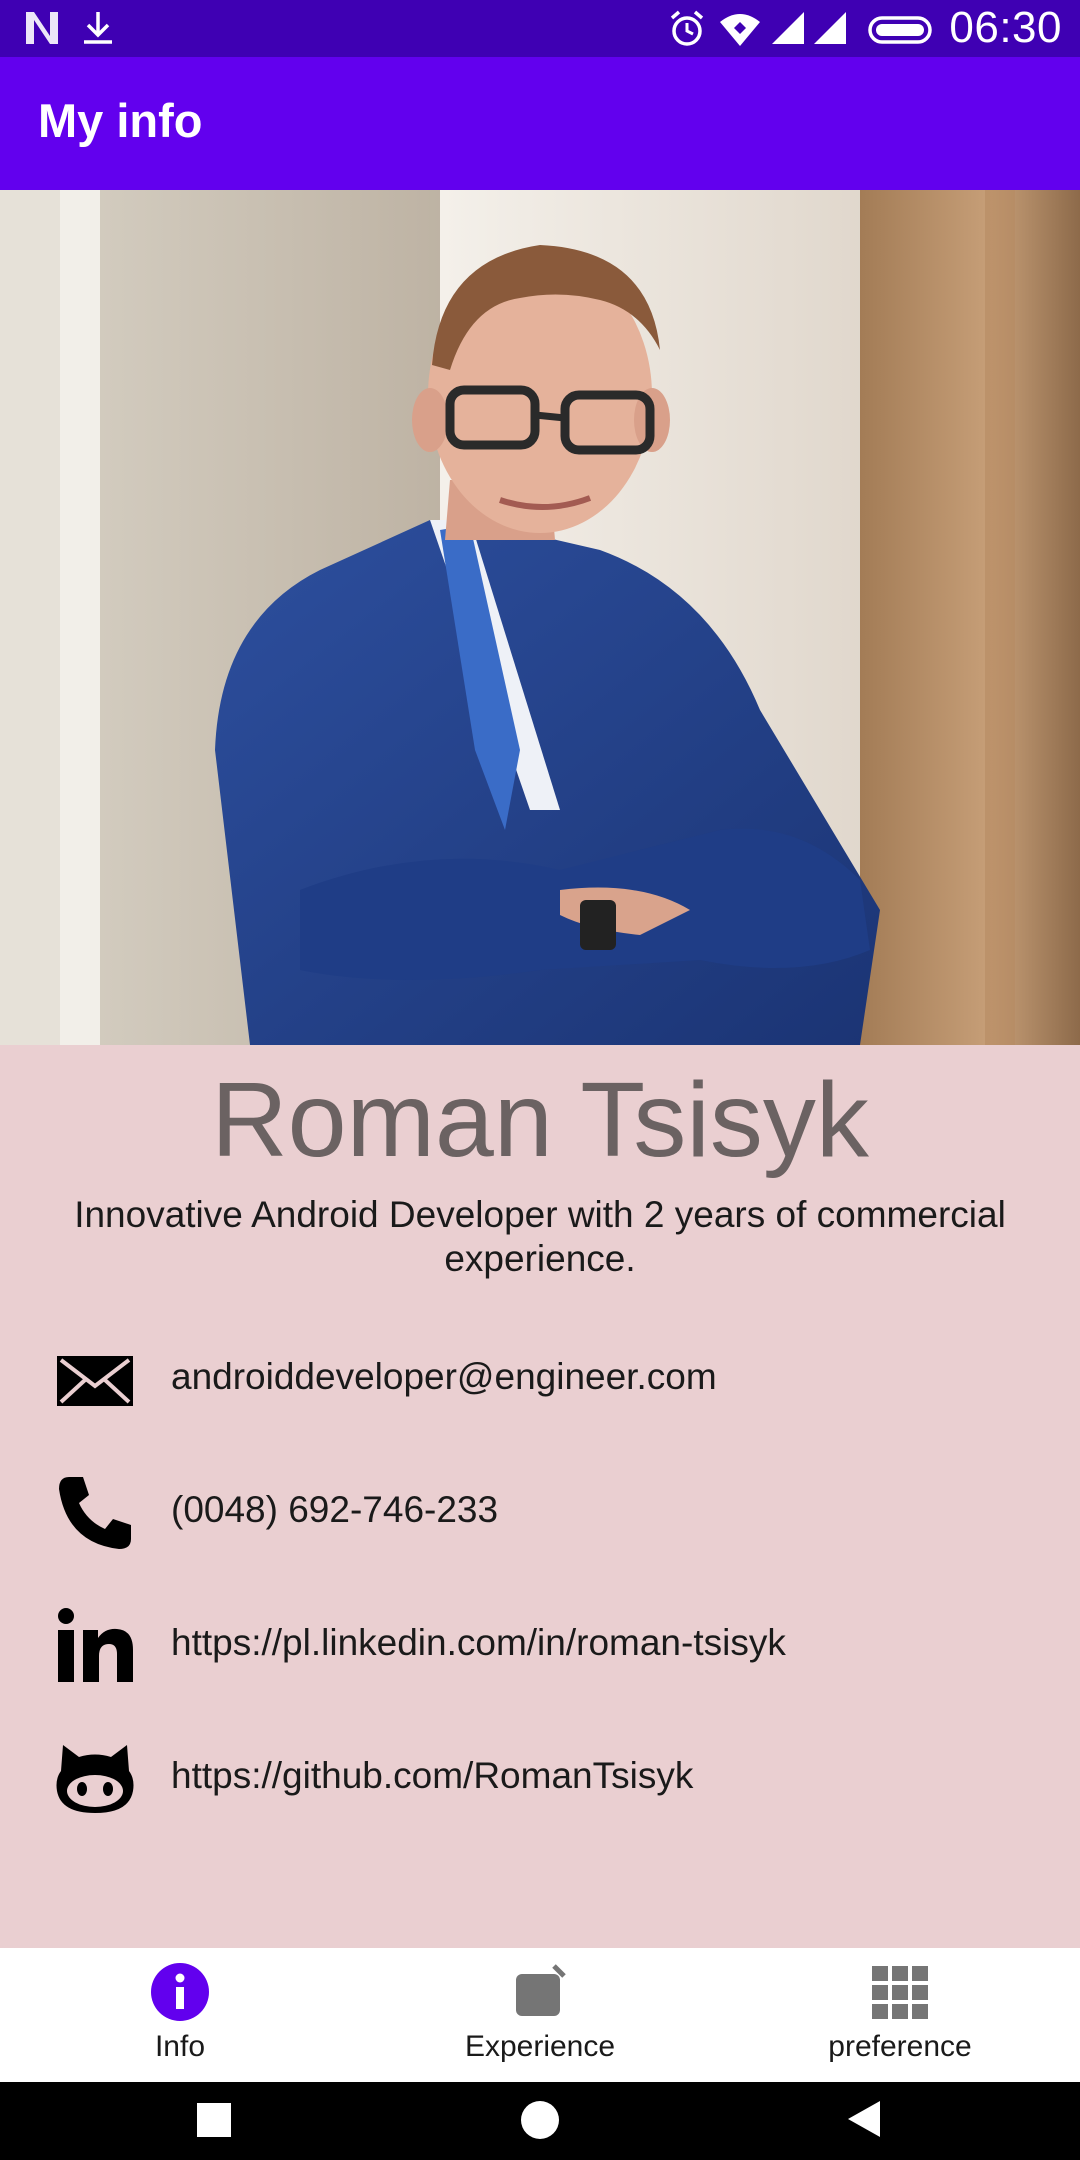  What do you see at coordinates (120, 120) in the screenshot?
I see `app-title: My info` at bounding box center [120, 120].